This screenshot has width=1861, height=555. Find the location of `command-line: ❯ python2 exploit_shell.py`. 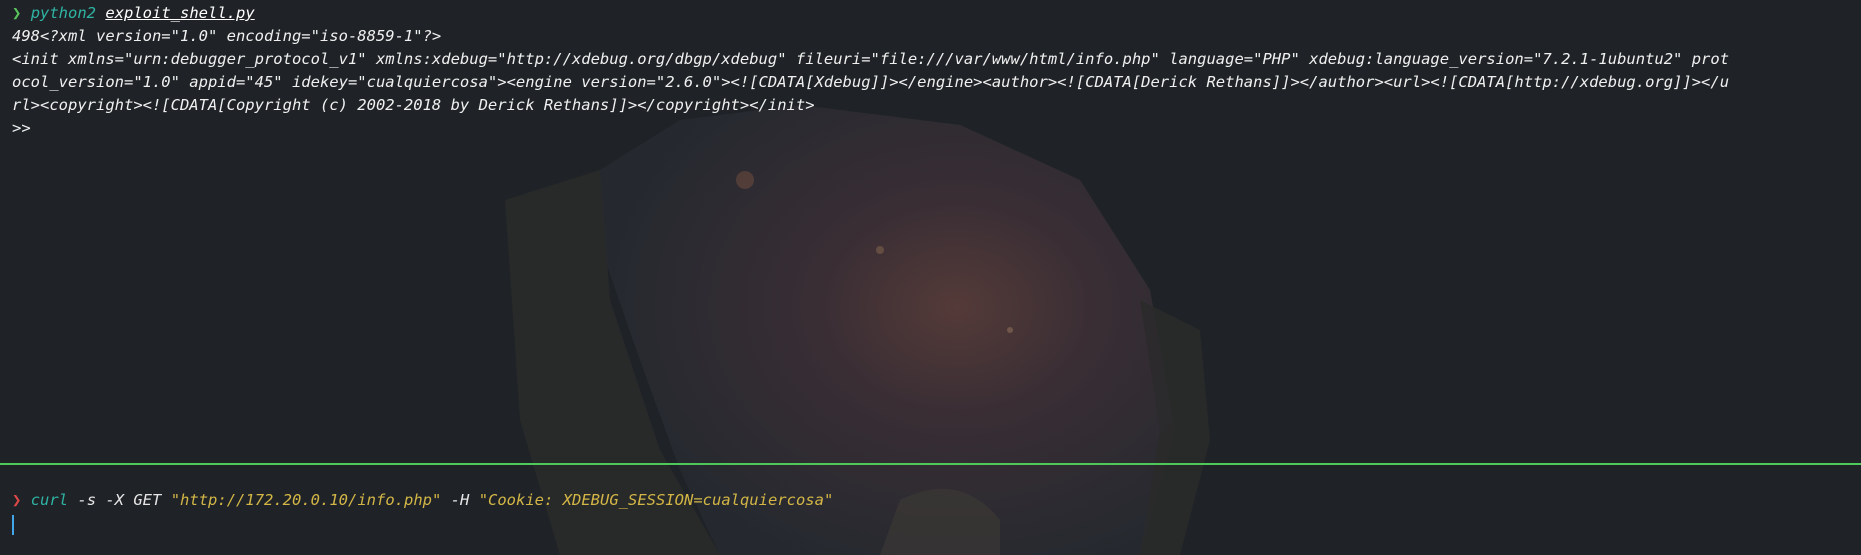

command-line: ❯ python2 exploit_shell.py is located at coordinates (133, 13).